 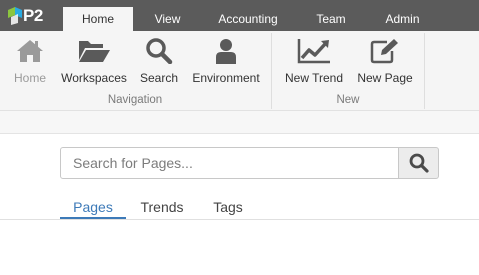 I want to click on tab-pages: Pages, so click(x=93, y=207).